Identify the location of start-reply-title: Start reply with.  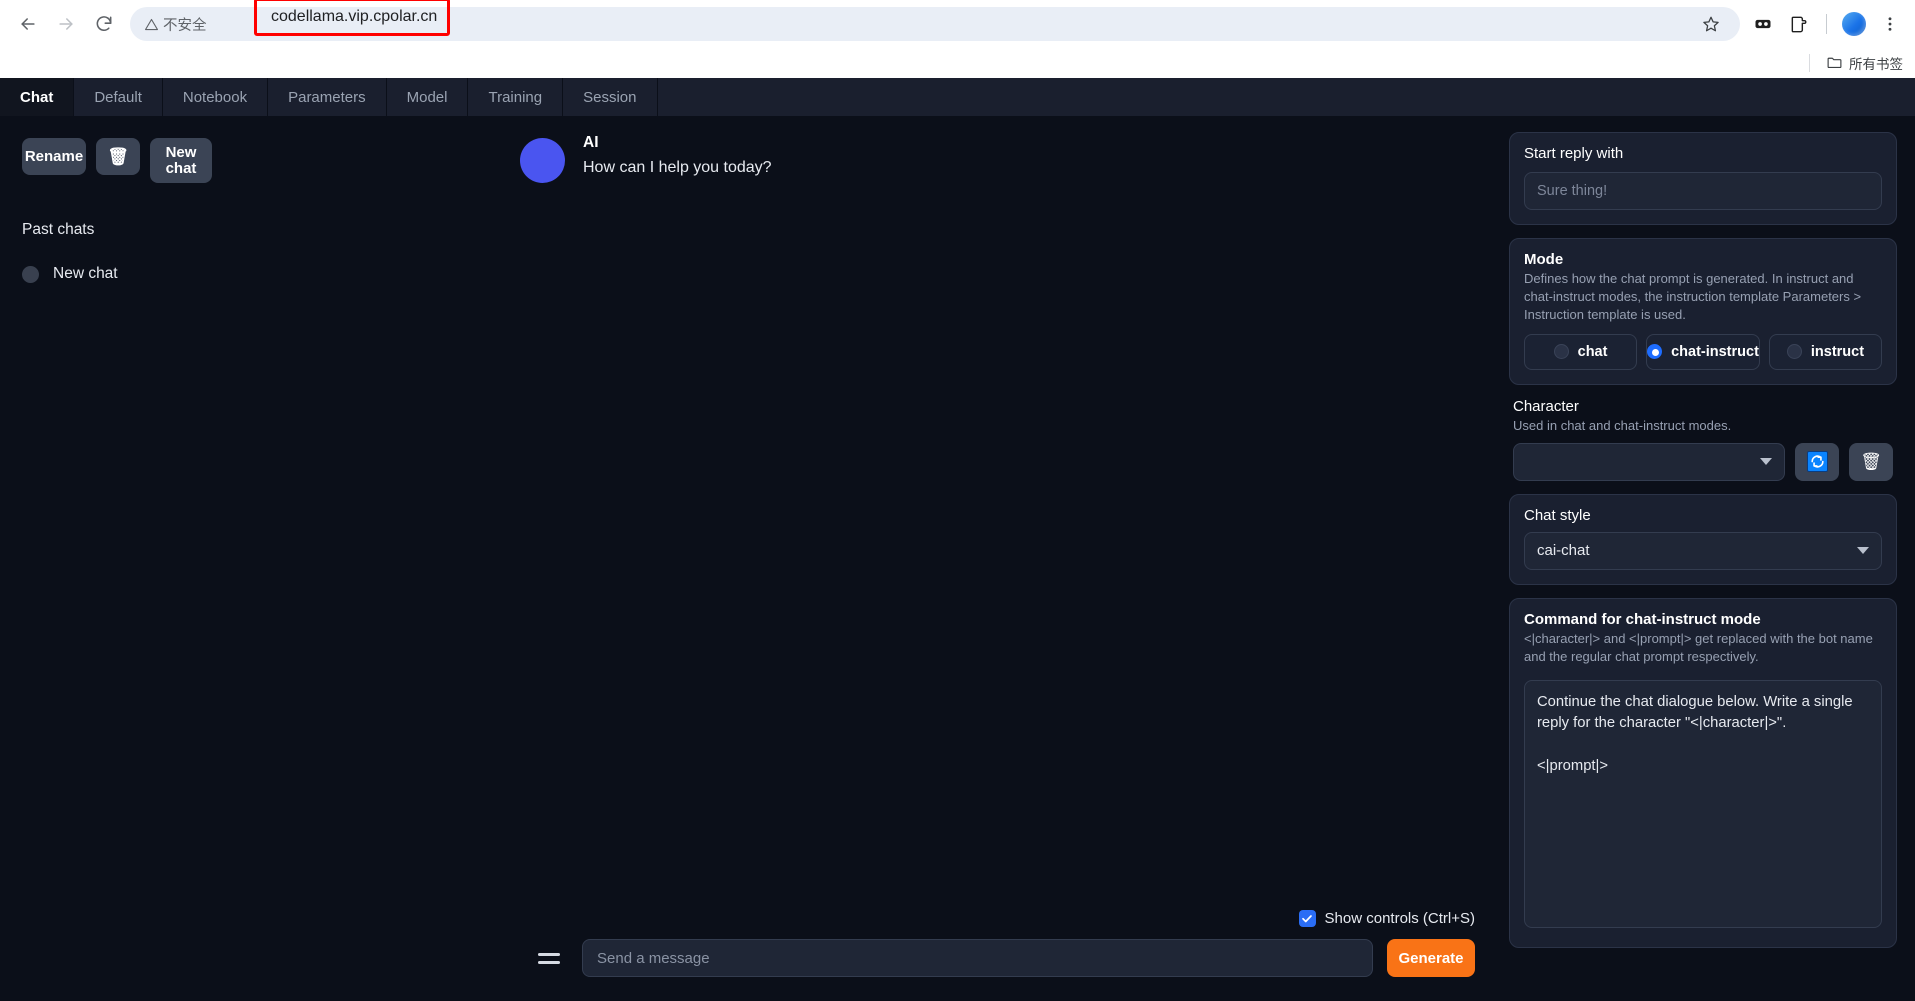
(1574, 153).